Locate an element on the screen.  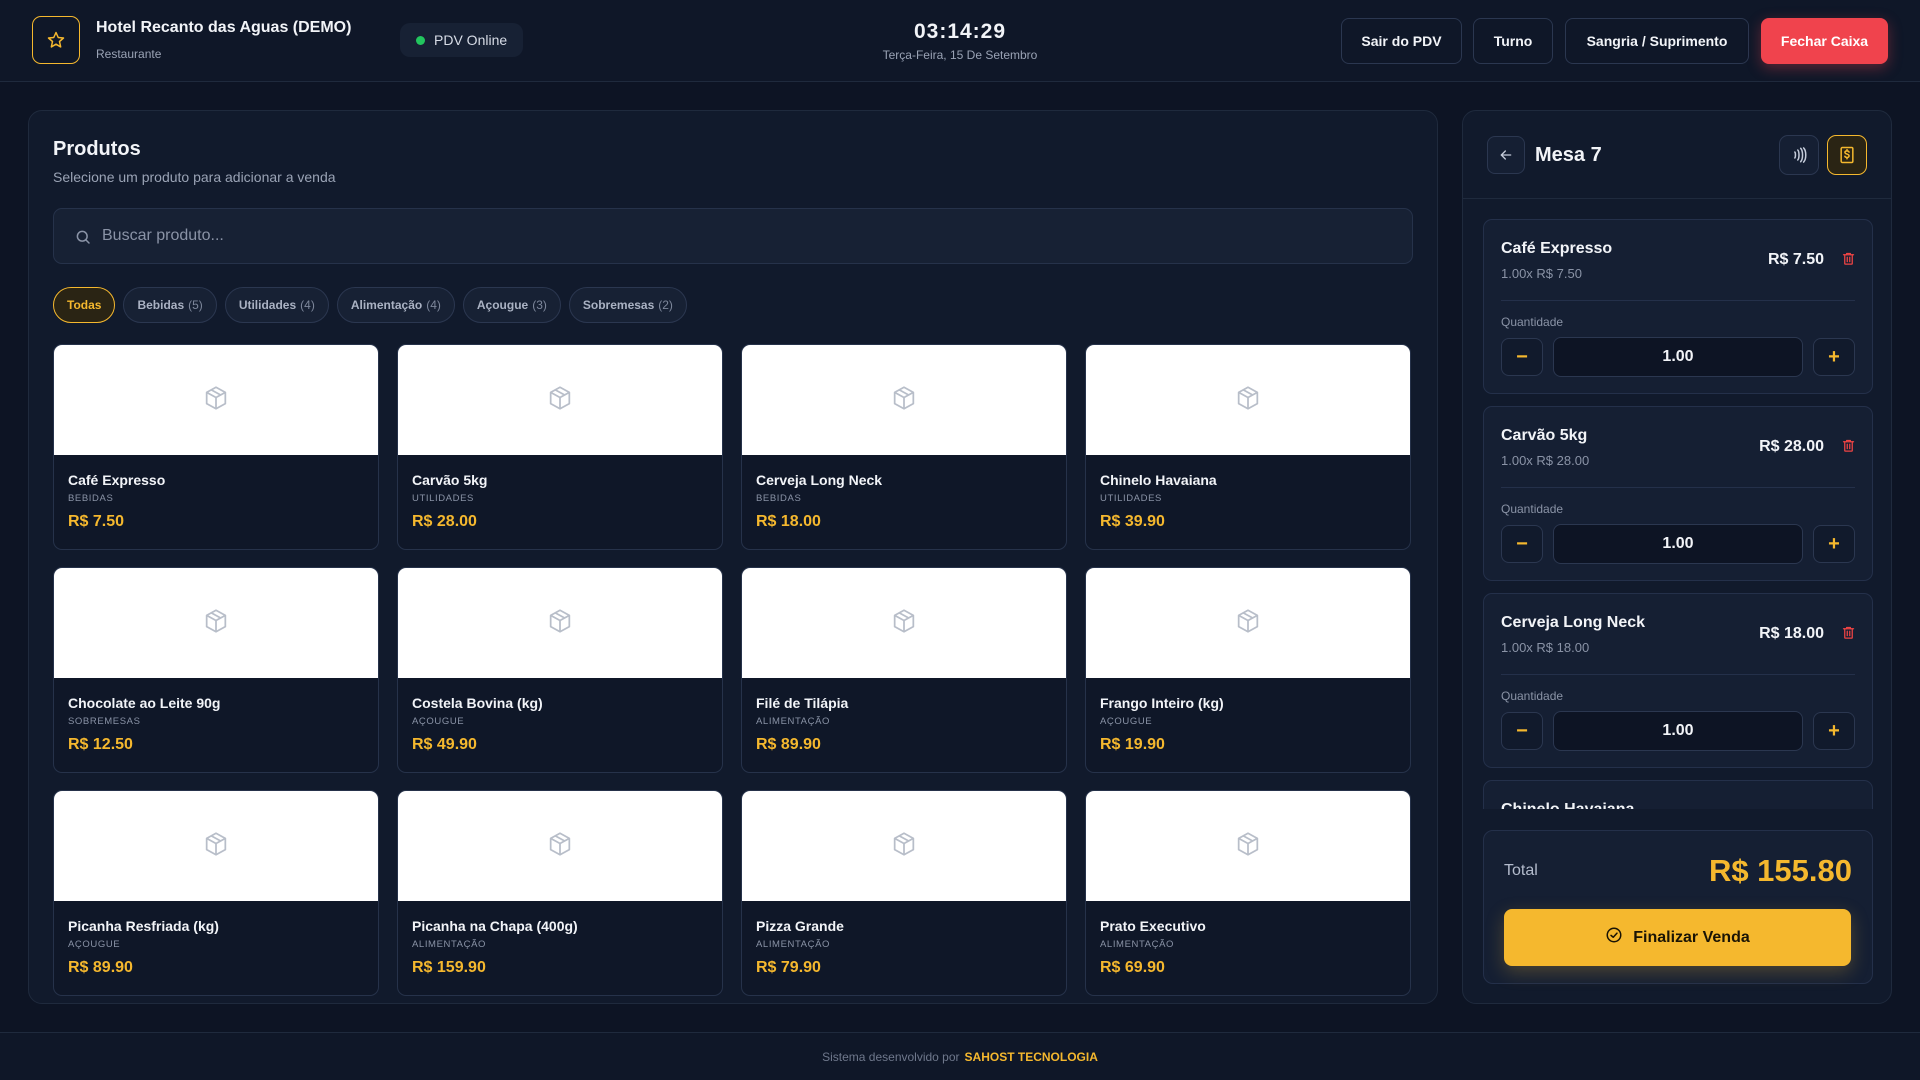
product-card: Frango Inteiro (kg) AÇOUGUE R$ 19.90 is located at coordinates (1248, 670).